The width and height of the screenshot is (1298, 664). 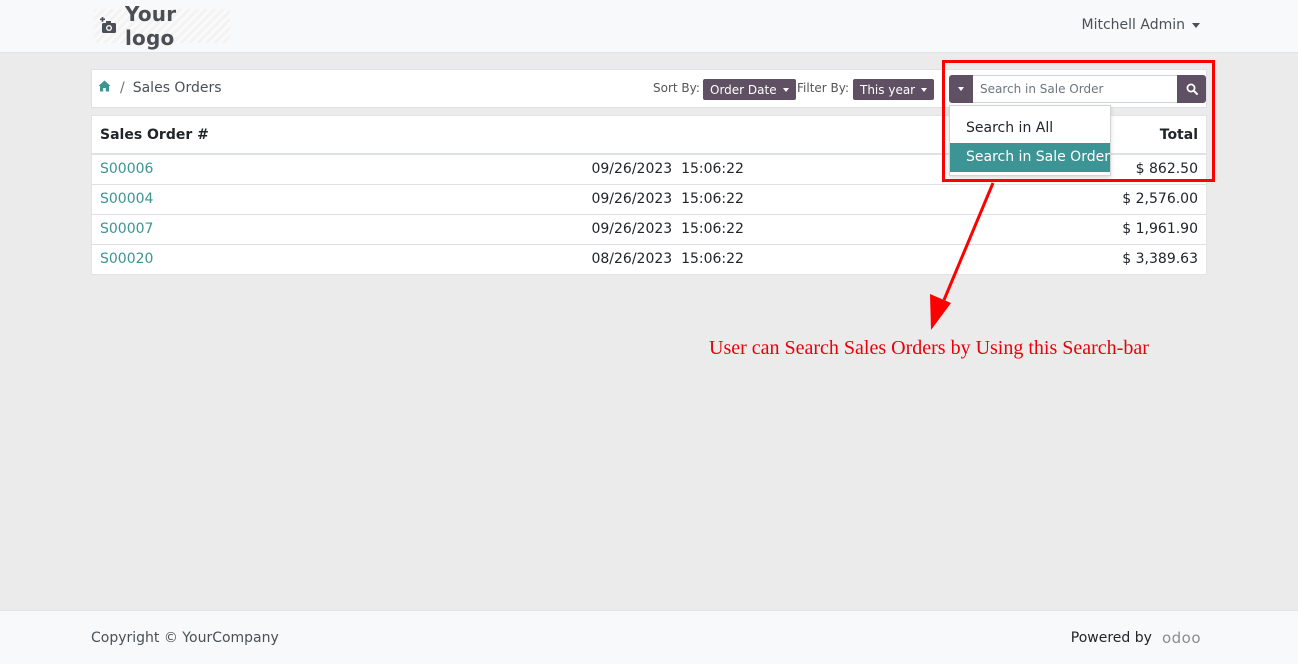 What do you see at coordinates (126, 199) in the screenshot?
I see `order-link: S00004` at bounding box center [126, 199].